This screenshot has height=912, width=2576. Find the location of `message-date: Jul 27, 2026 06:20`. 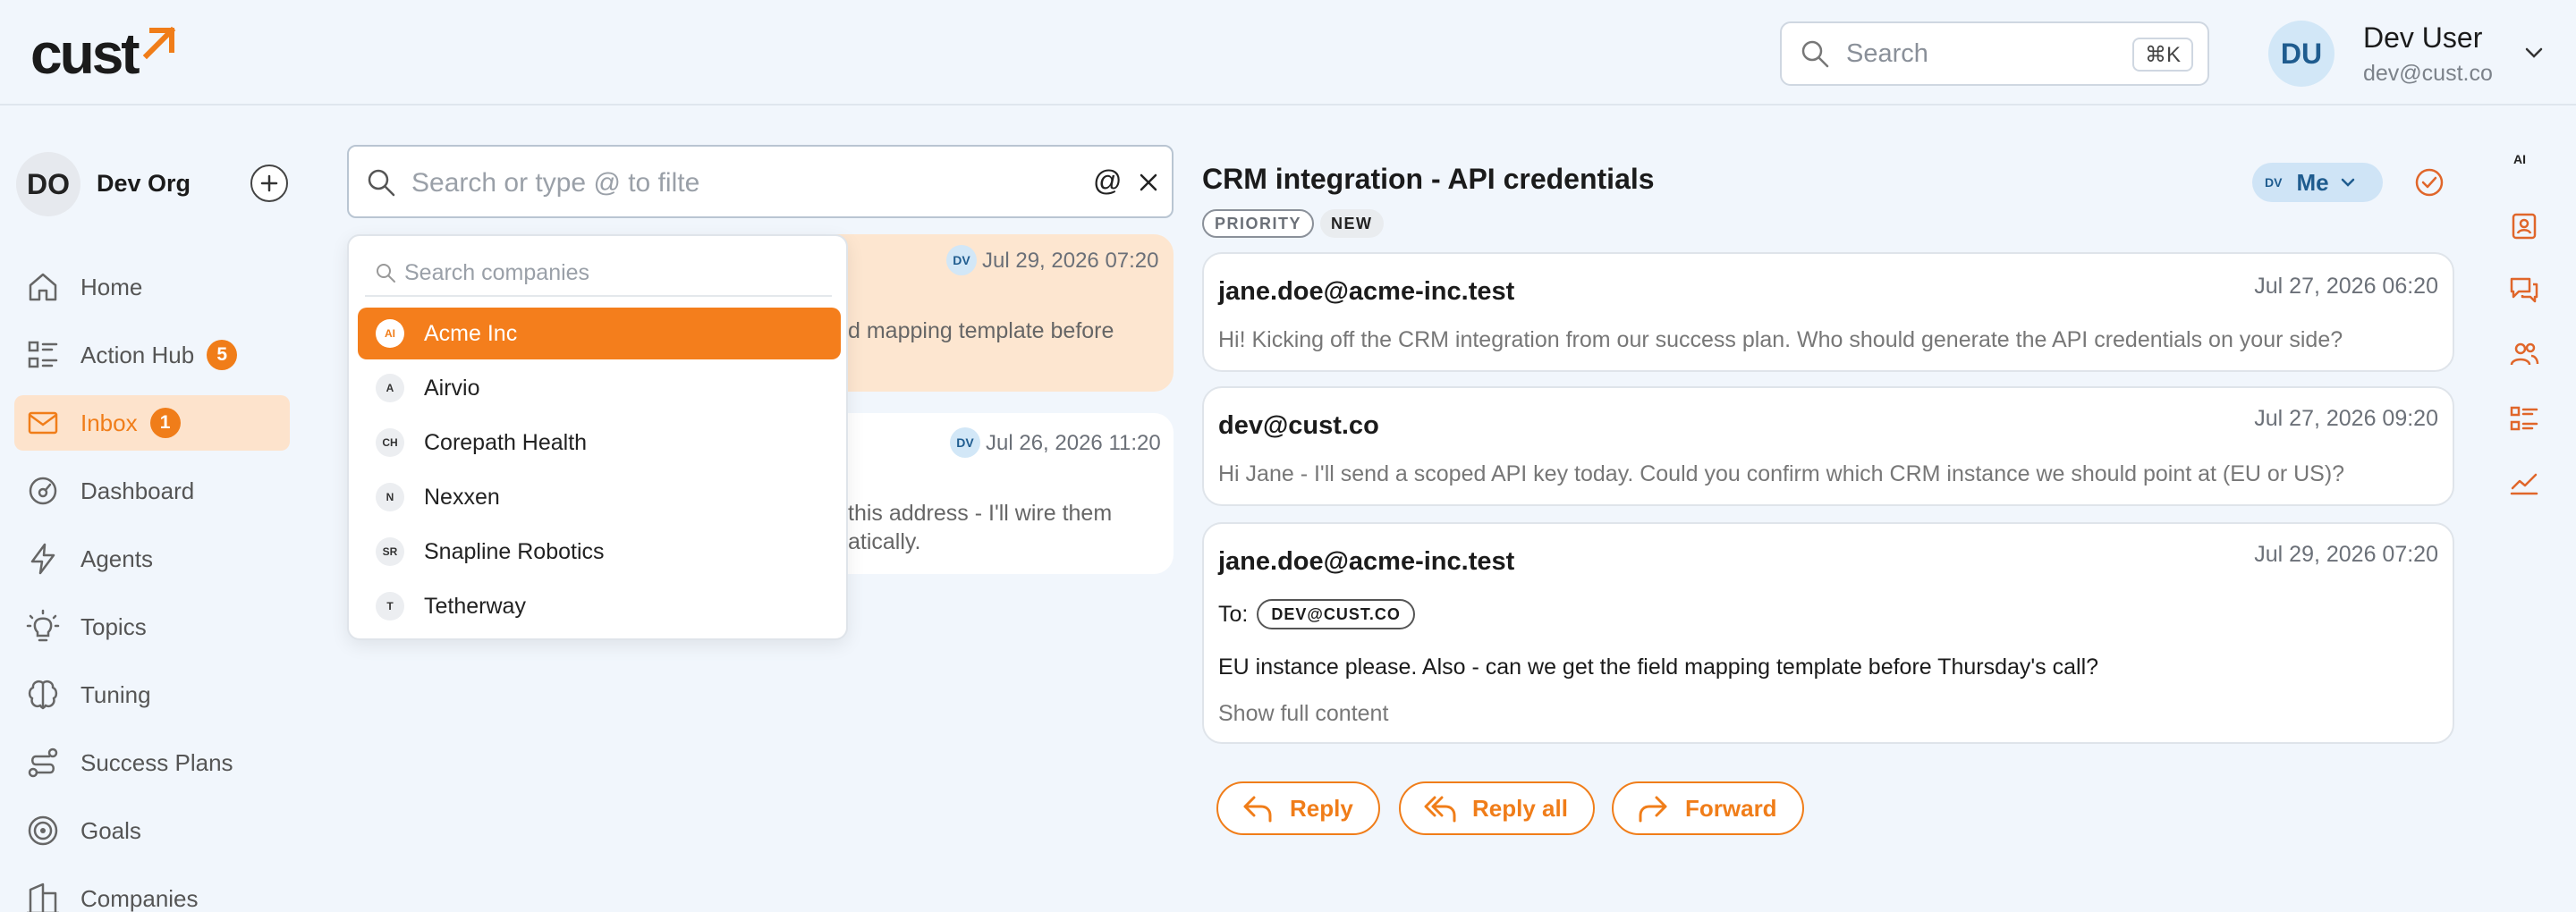

message-date: Jul 27, 2026 06:20 is located at coordinates (2346, 287).